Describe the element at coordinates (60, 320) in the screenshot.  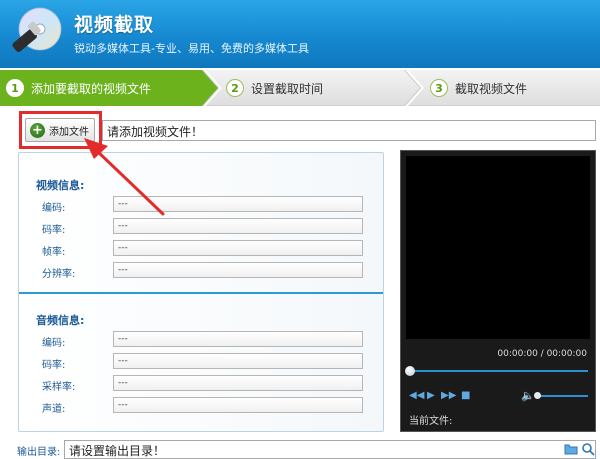
I see `audio-info-title: 音频信息:` at that location.